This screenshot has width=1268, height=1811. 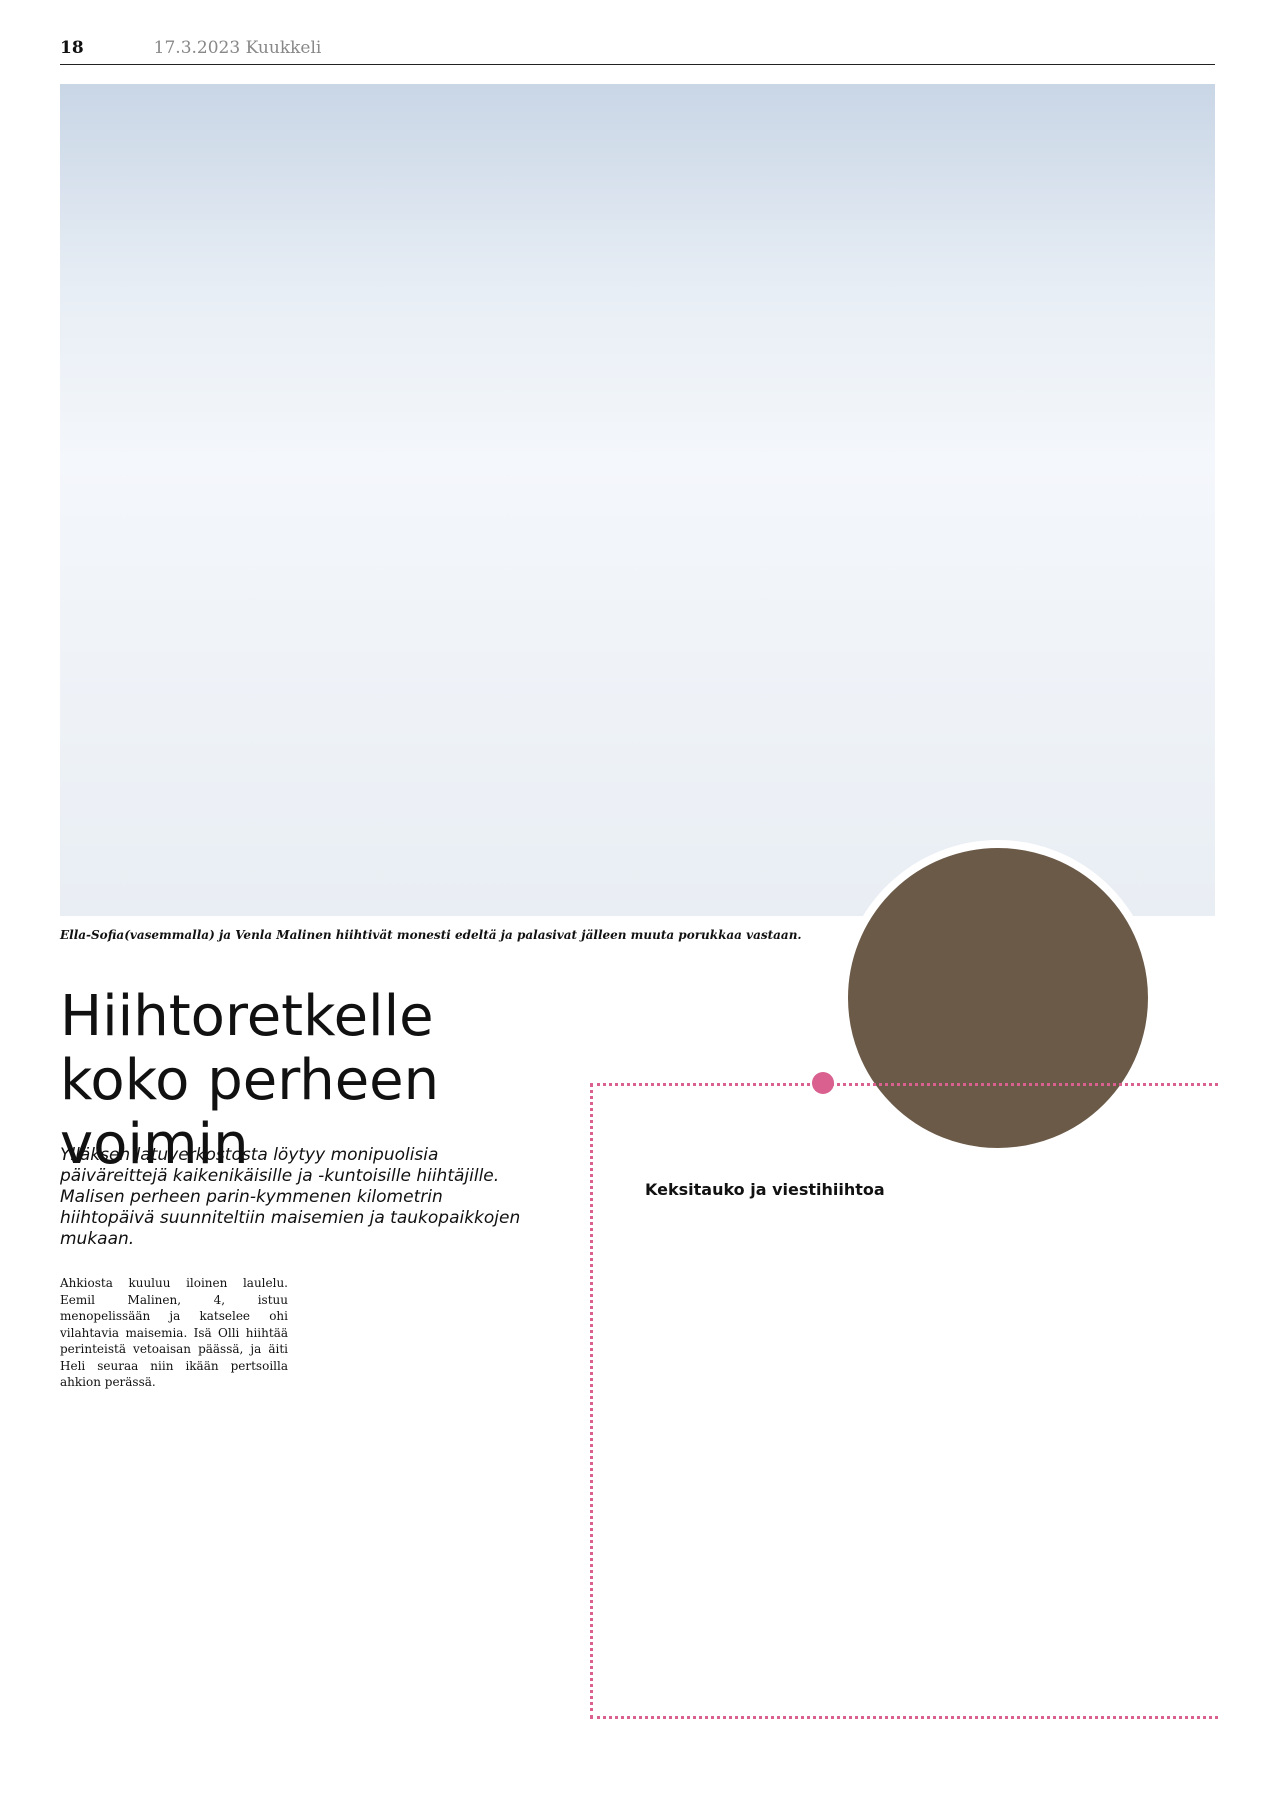 What do you see at coordinates (637, 51) in the screenshot?
I see `page-header: 18 17.3.2023 Kuukkeli` at bounding box center [637, 51].